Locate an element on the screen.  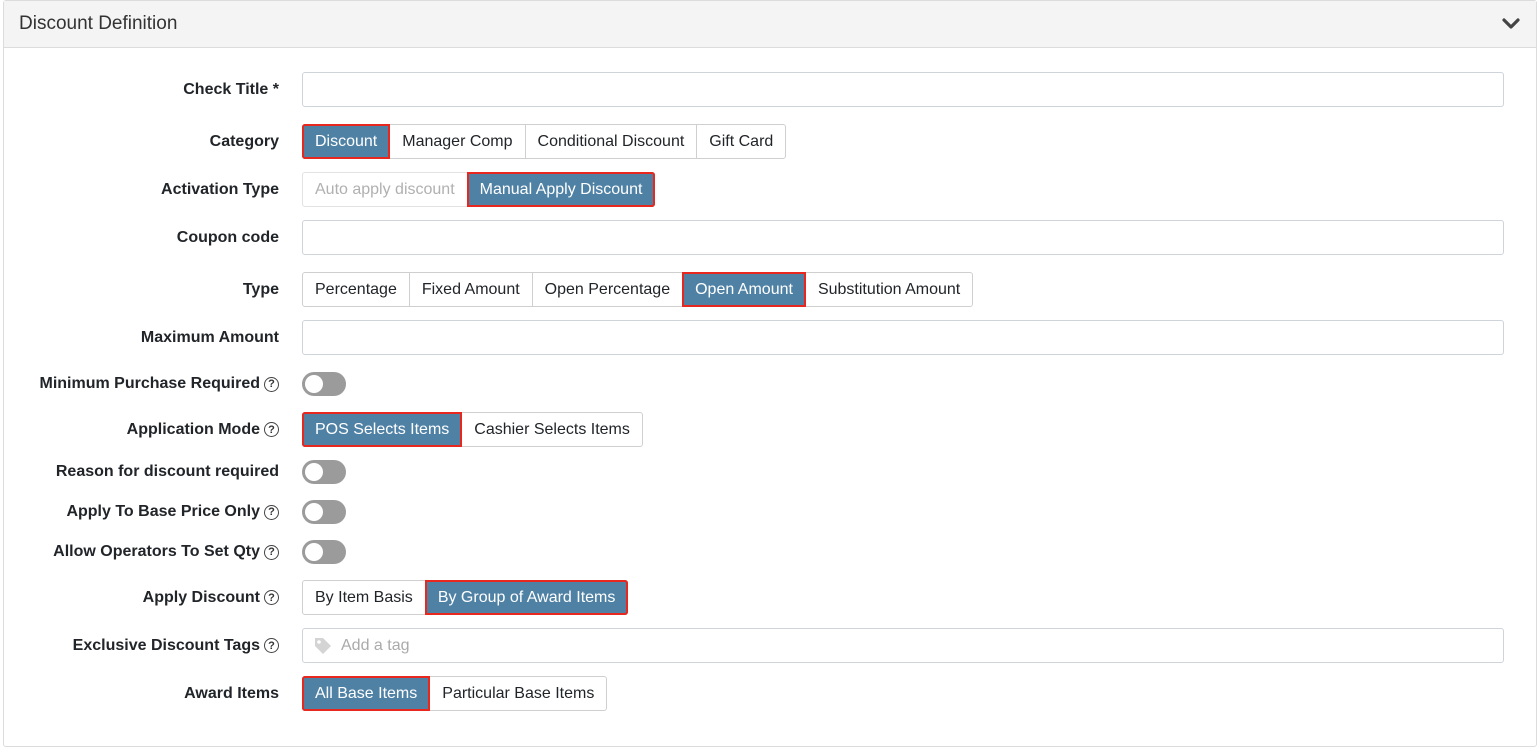
type-fixed-amount-button: Fixed Amount is located at coordinates (470, 289).